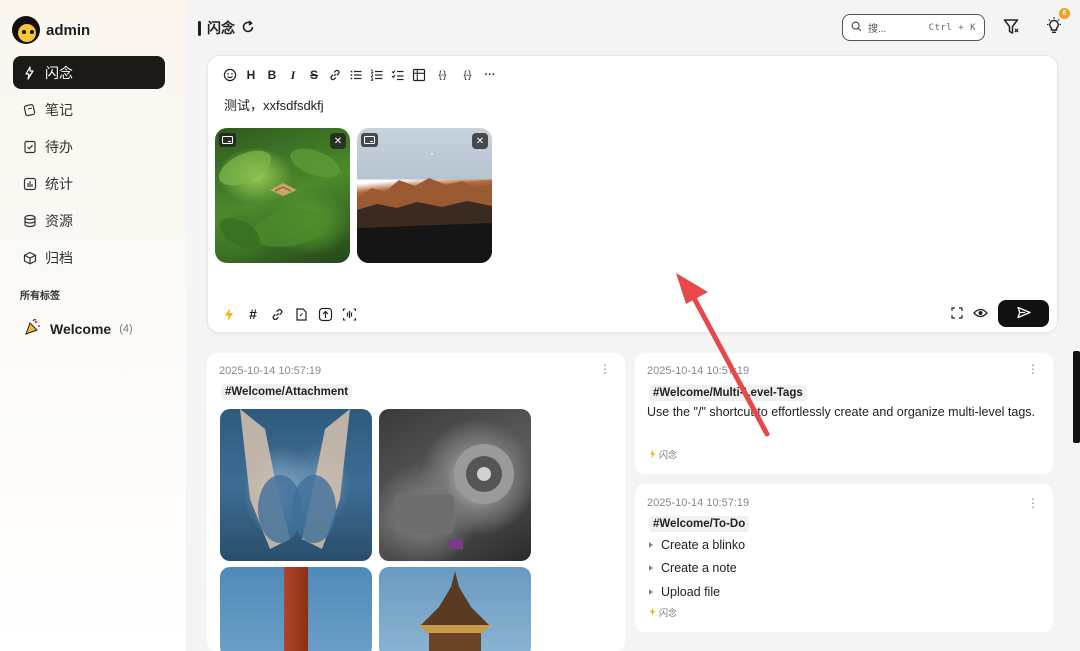 The width and height of the screenshot is (1080, 651). What do you see at coordinates (728, 393) in the screenshot?
I see `card-tag: #Welcome/Multi-Level-Tags` at bounding box center [728, 393].